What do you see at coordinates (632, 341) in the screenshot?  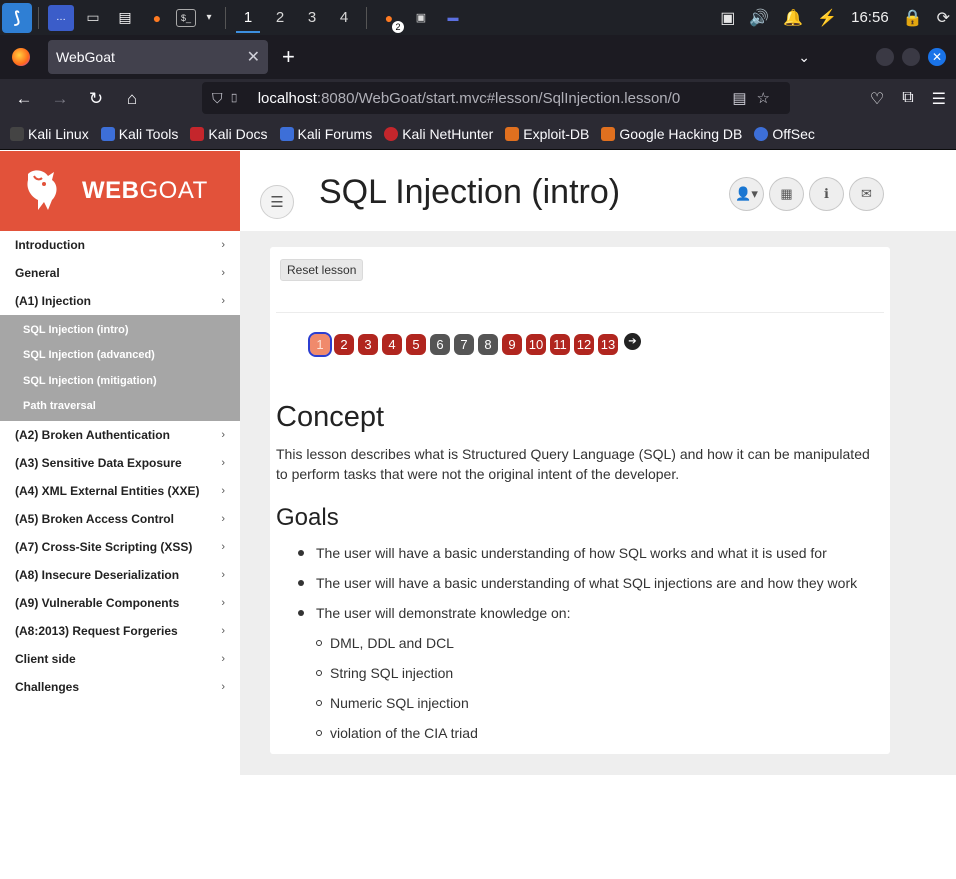 I see `next-page-arrow-icon: ➔` at bounding box center [632, 341].